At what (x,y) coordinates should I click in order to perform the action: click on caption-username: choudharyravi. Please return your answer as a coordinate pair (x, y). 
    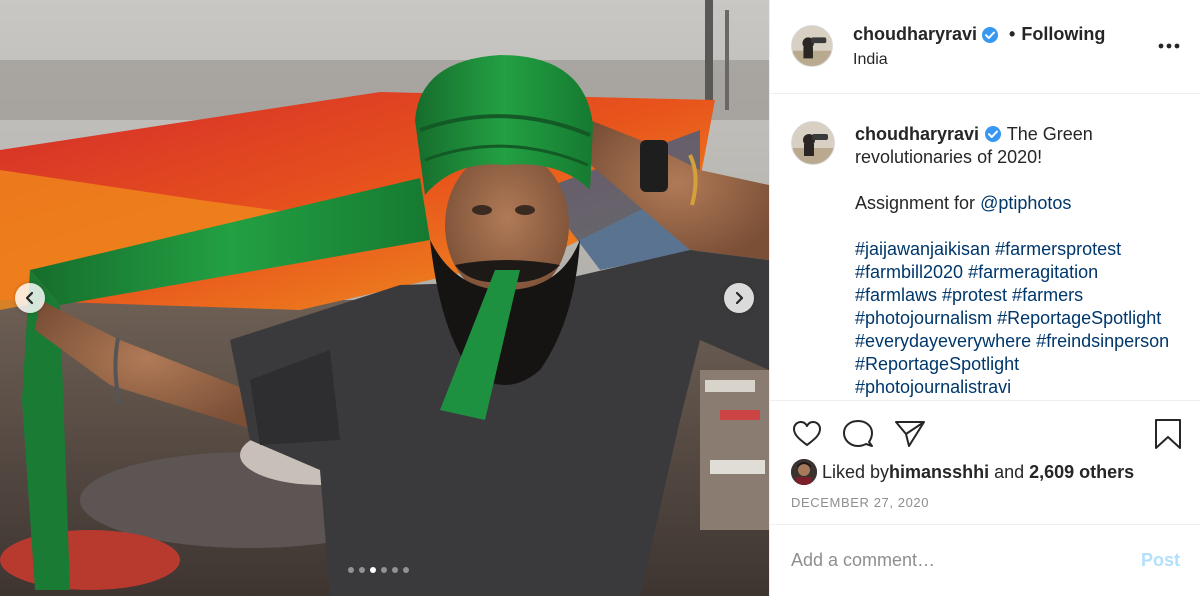
    Looking at the image, I should click on (917, 134).